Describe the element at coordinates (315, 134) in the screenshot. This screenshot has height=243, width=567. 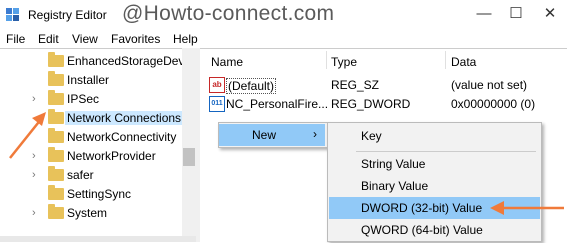
I see `submenu-arrow-icon: ›` at that location.